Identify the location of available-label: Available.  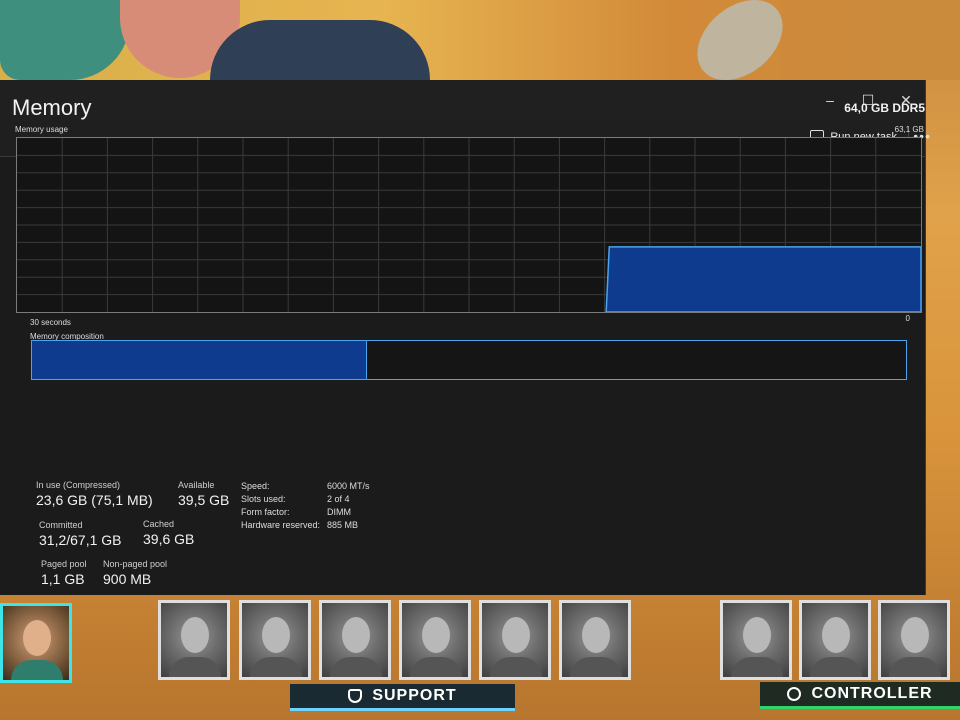
(196, 485).